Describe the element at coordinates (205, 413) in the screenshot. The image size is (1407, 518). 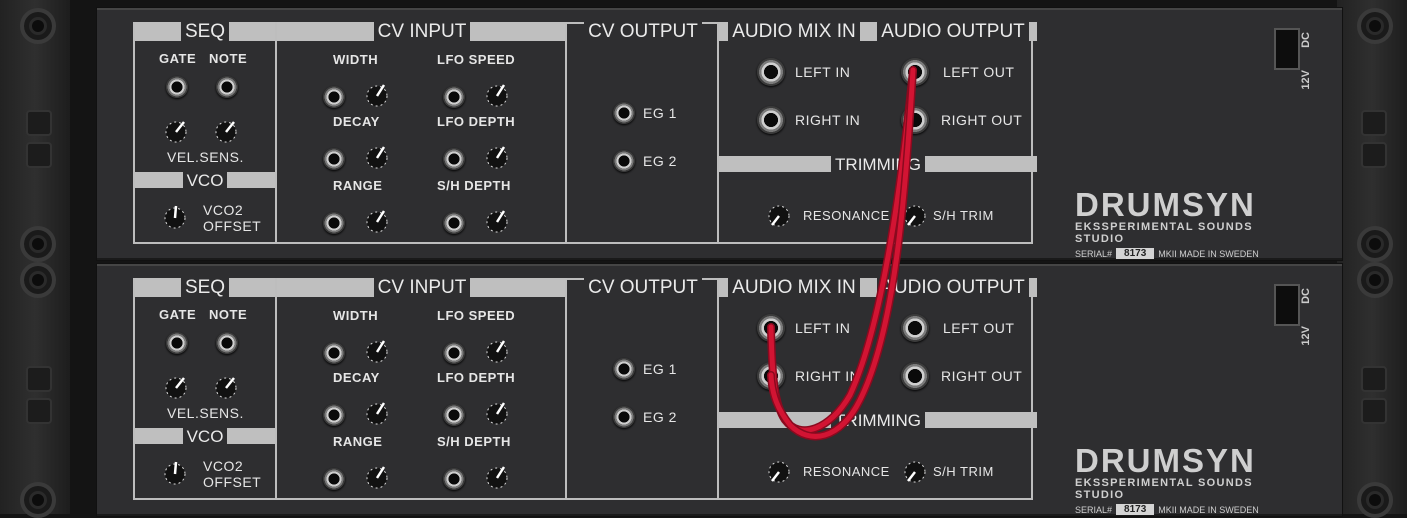
I see `vel-sens-label: VEL.SENS.` at that location.